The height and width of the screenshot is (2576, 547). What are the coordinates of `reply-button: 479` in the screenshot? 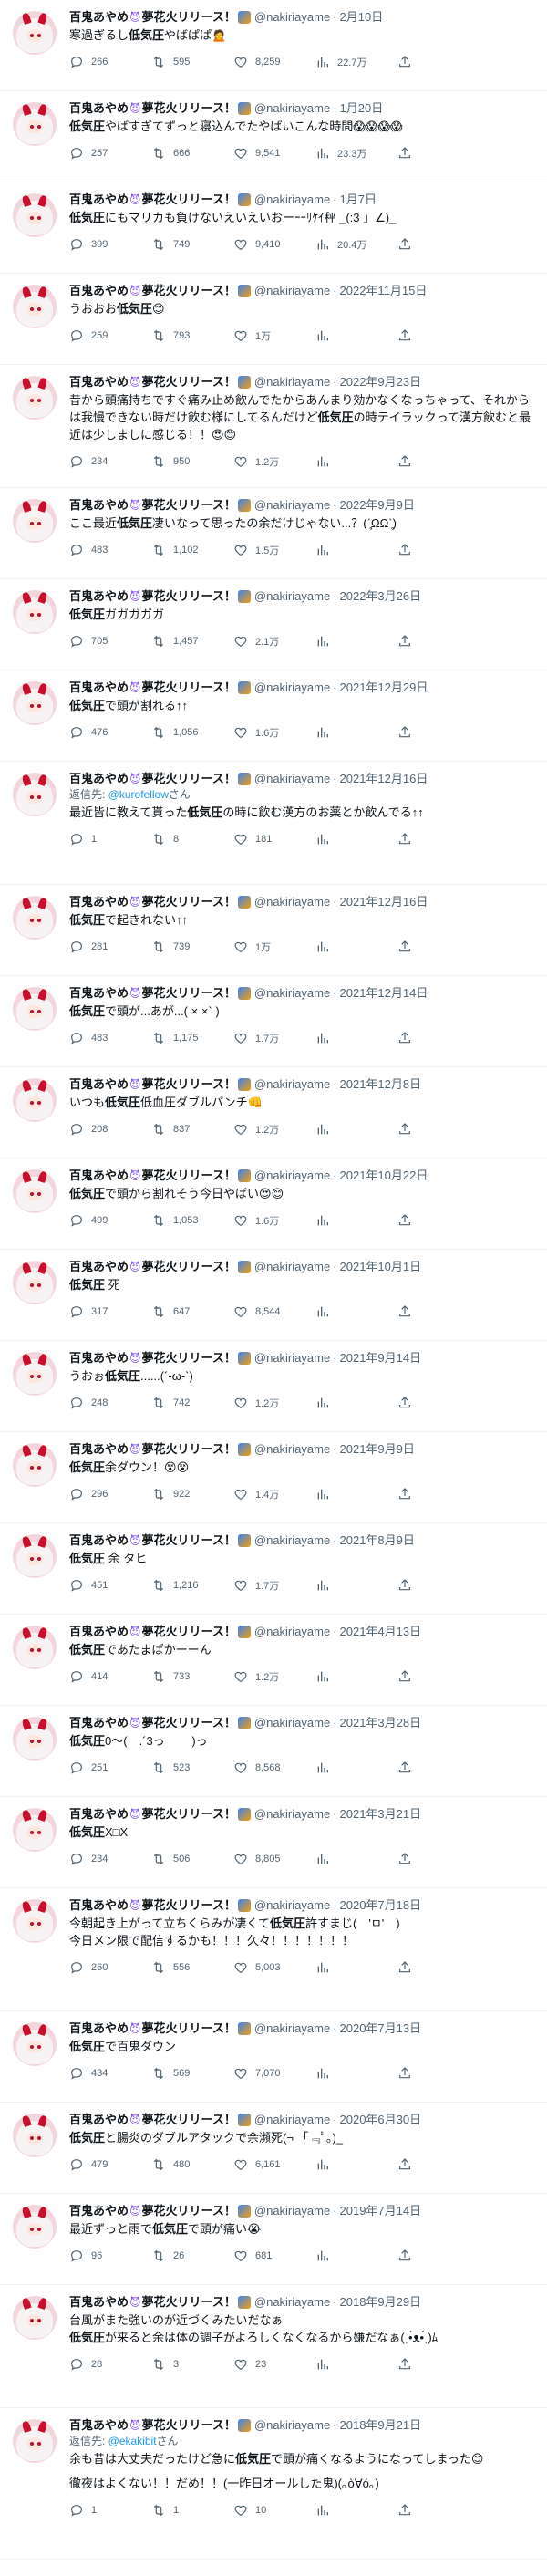 It's located at (110, 2164).